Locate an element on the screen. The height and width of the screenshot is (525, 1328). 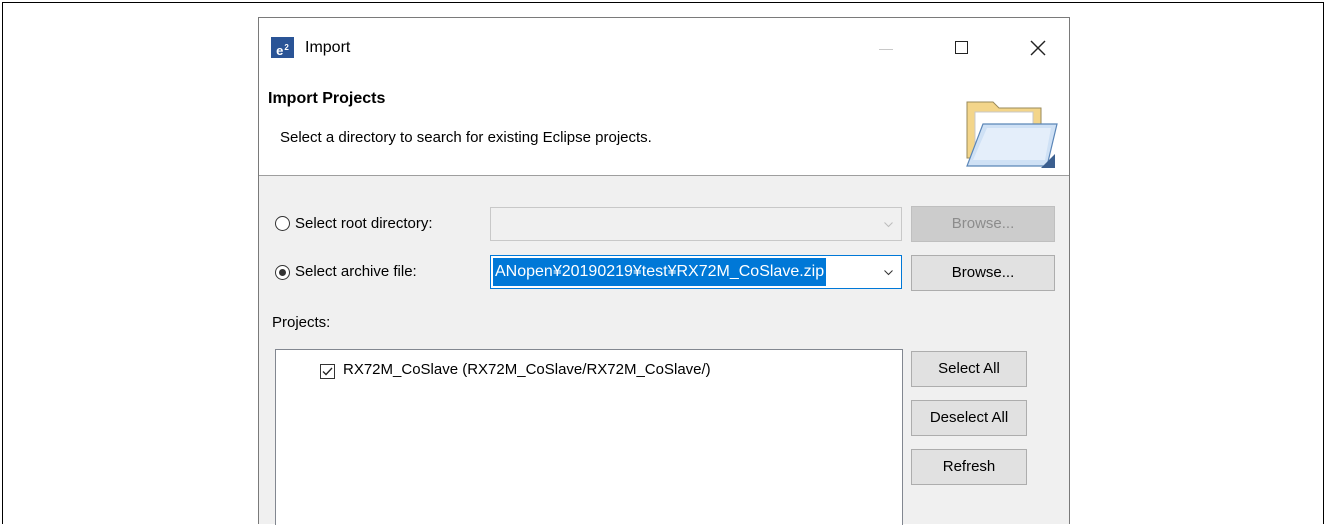
title-bar: e2 Import is located at coordinates (664, 48).